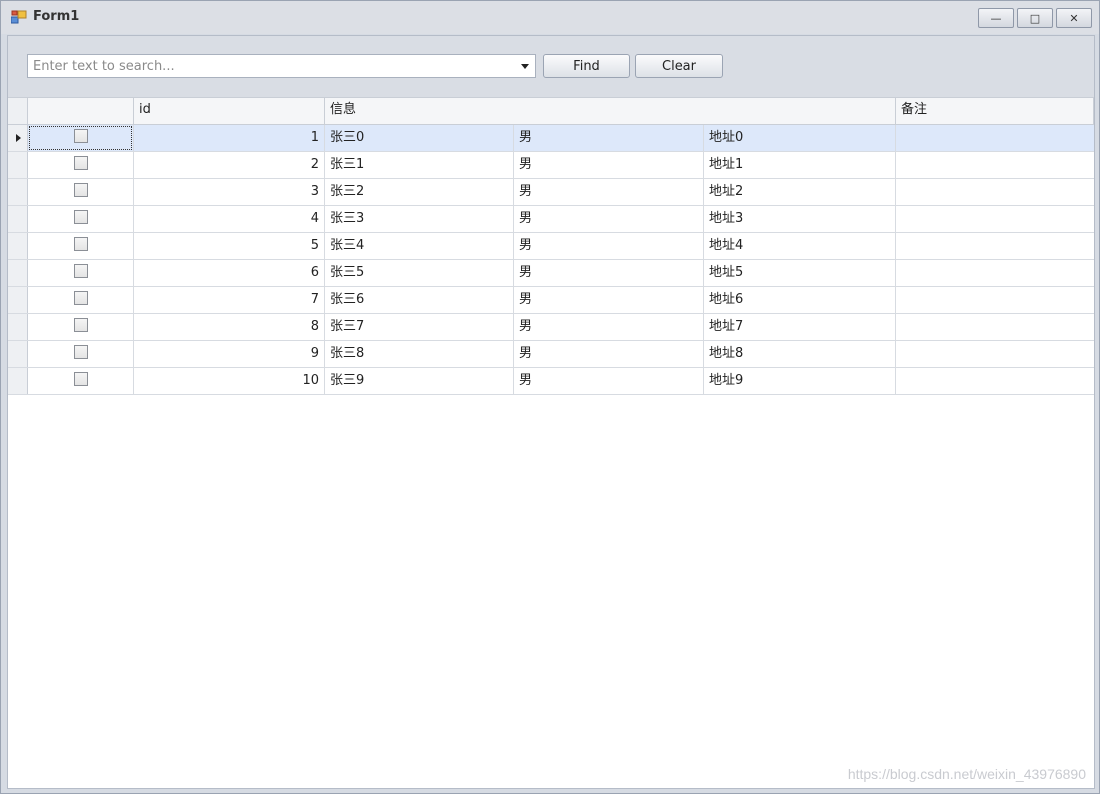 The image size is (1100, 794). I want to click on cell-id: 4, so click(229, 219).